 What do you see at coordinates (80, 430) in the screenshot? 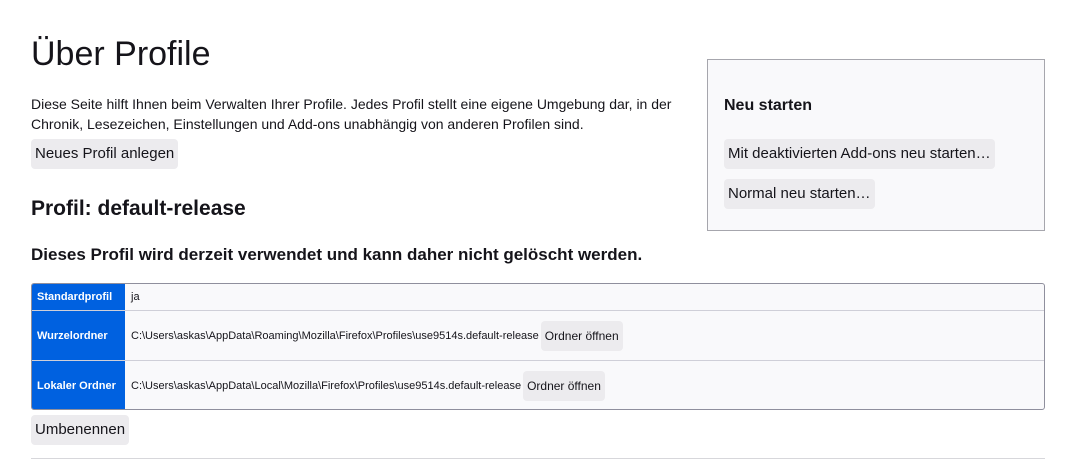
I see `rename-profile-button: Umbenennen` at bounding box center [80, 430].